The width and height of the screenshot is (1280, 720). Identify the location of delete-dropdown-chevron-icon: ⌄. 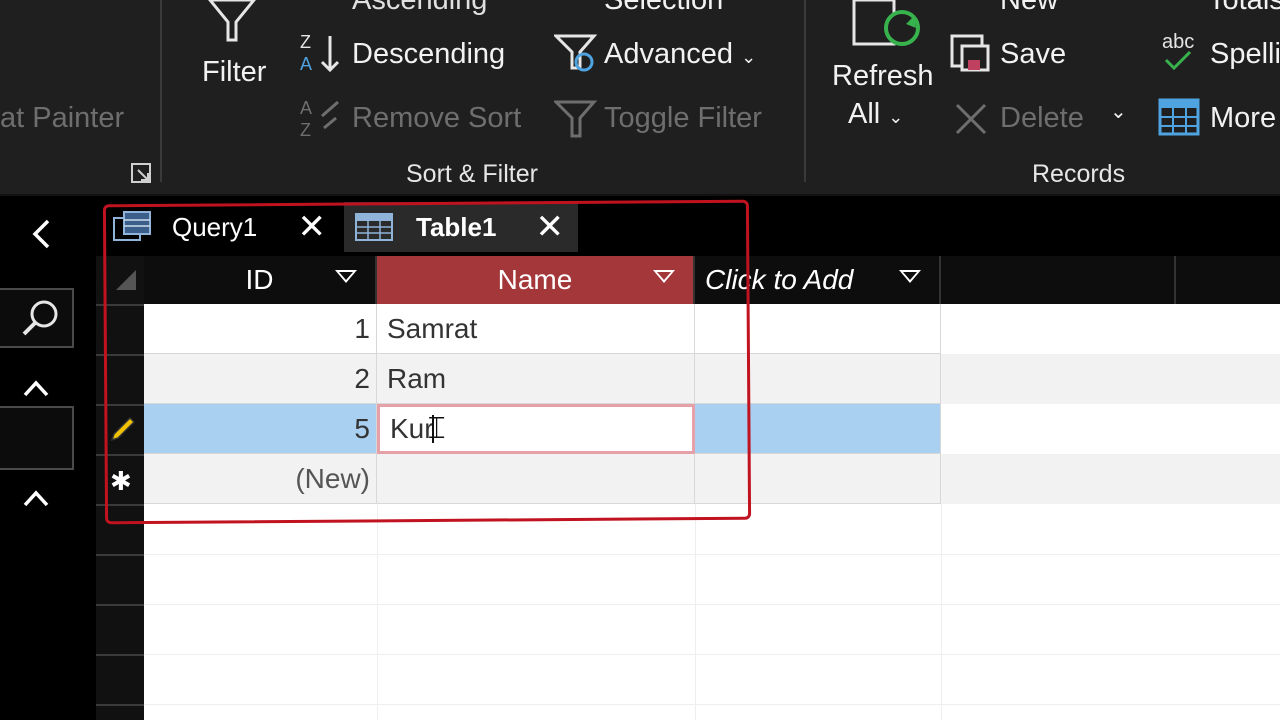
(1118, 112).